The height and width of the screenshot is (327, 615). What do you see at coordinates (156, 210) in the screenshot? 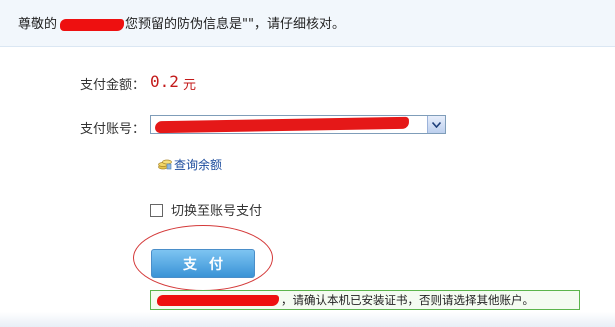
I see `checkbox-icon` at bounding box center [156, 210].